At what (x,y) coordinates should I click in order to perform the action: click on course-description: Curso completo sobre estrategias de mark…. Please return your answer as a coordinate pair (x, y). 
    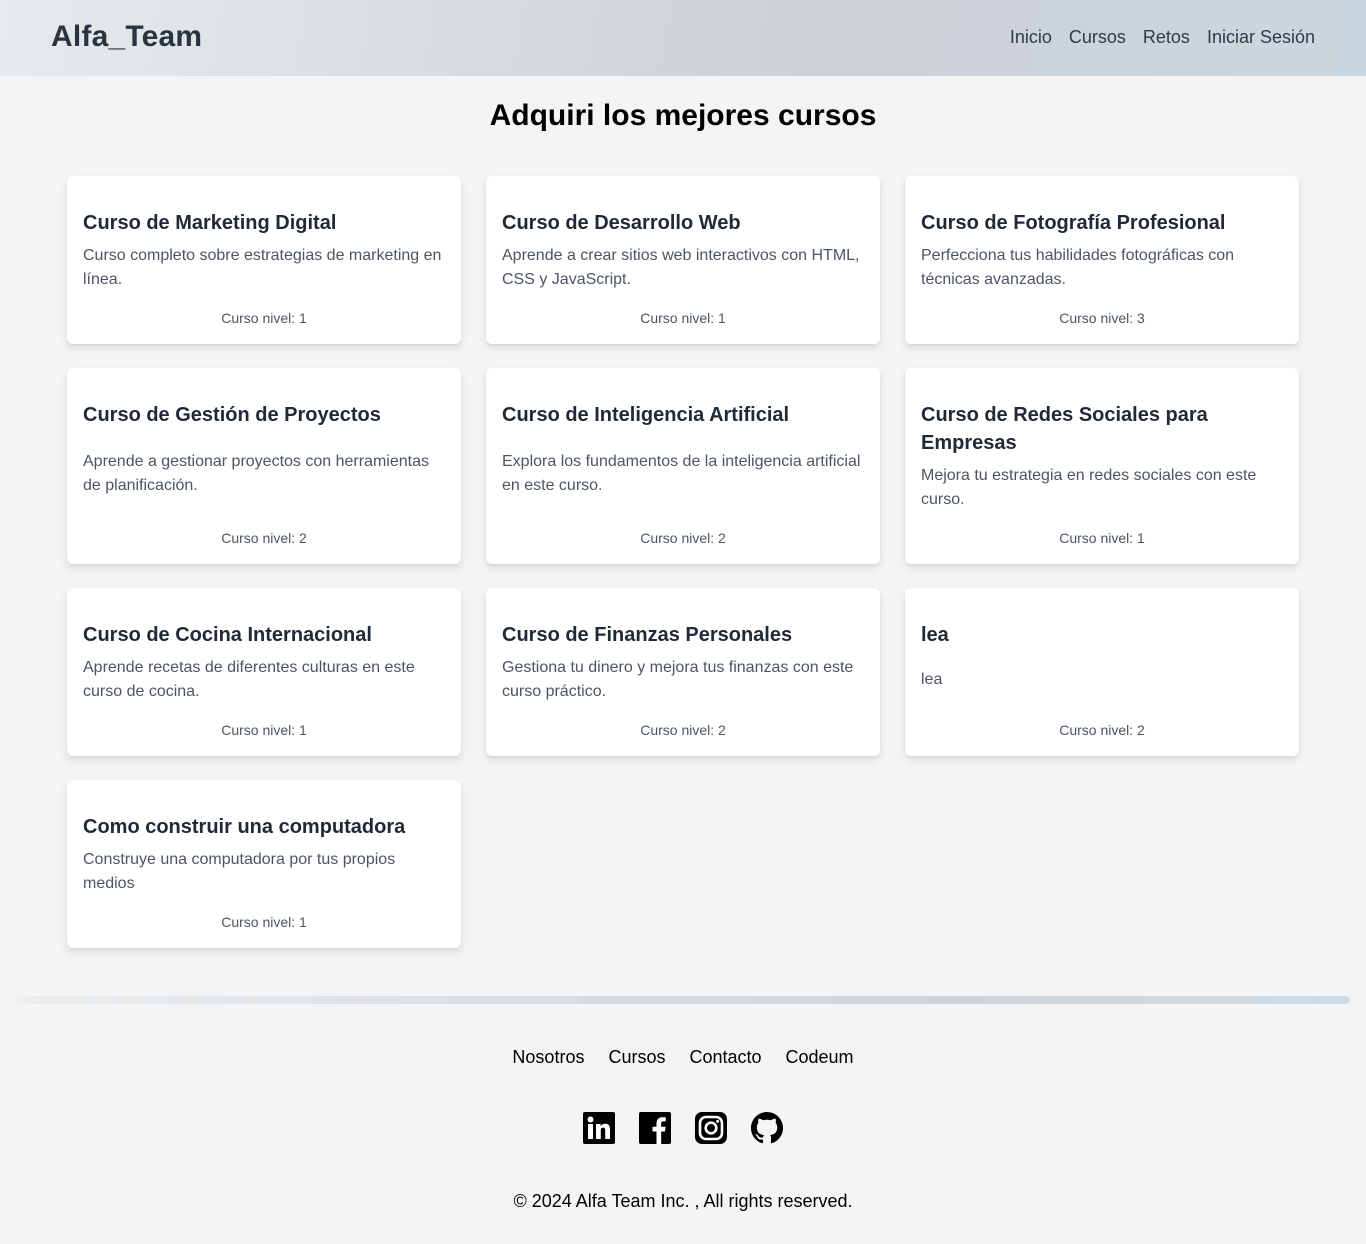
    Looking at the image, I should click on (262, 267).